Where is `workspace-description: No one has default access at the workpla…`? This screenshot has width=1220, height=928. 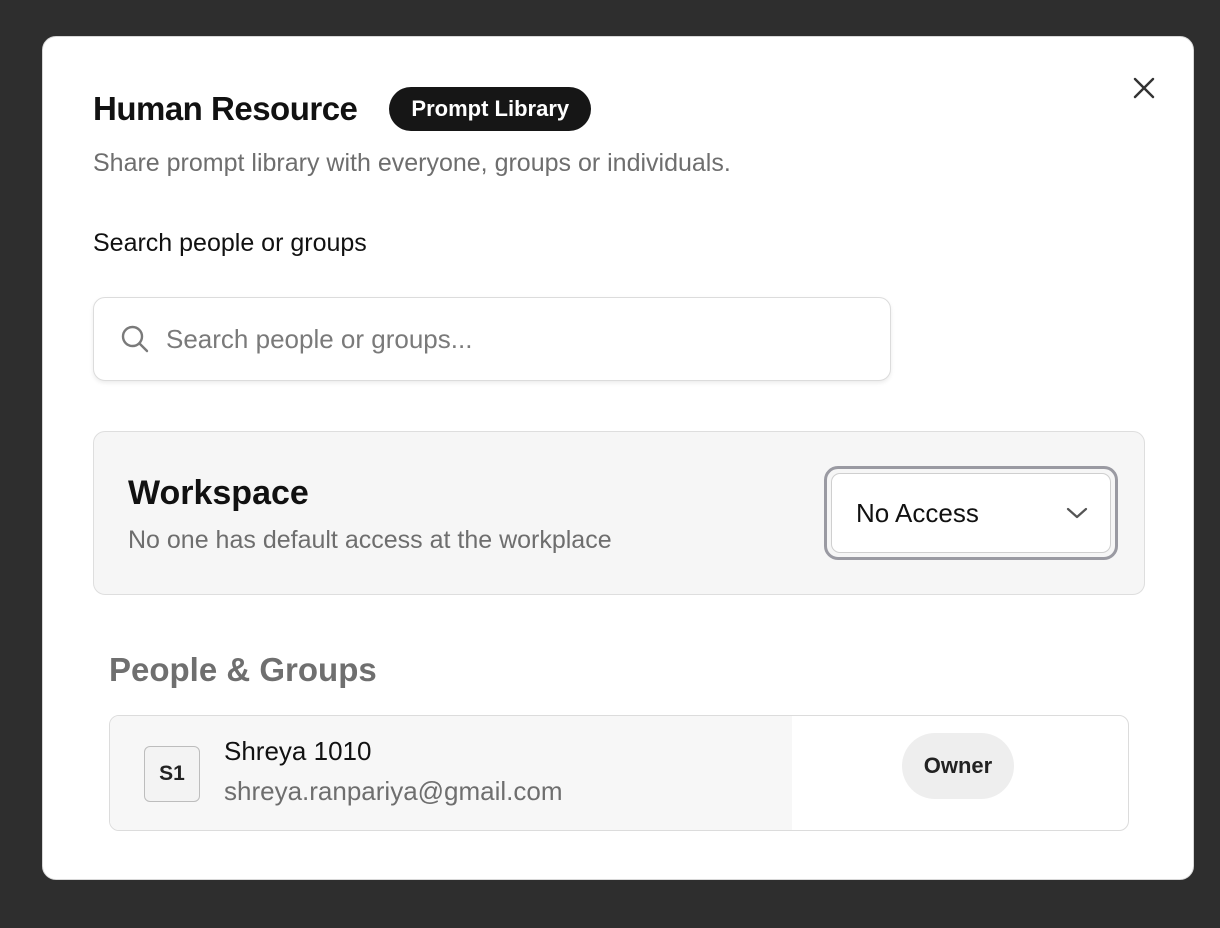
workspace-description: No one has default access at the workpla… is located at coordinates (370, 540).